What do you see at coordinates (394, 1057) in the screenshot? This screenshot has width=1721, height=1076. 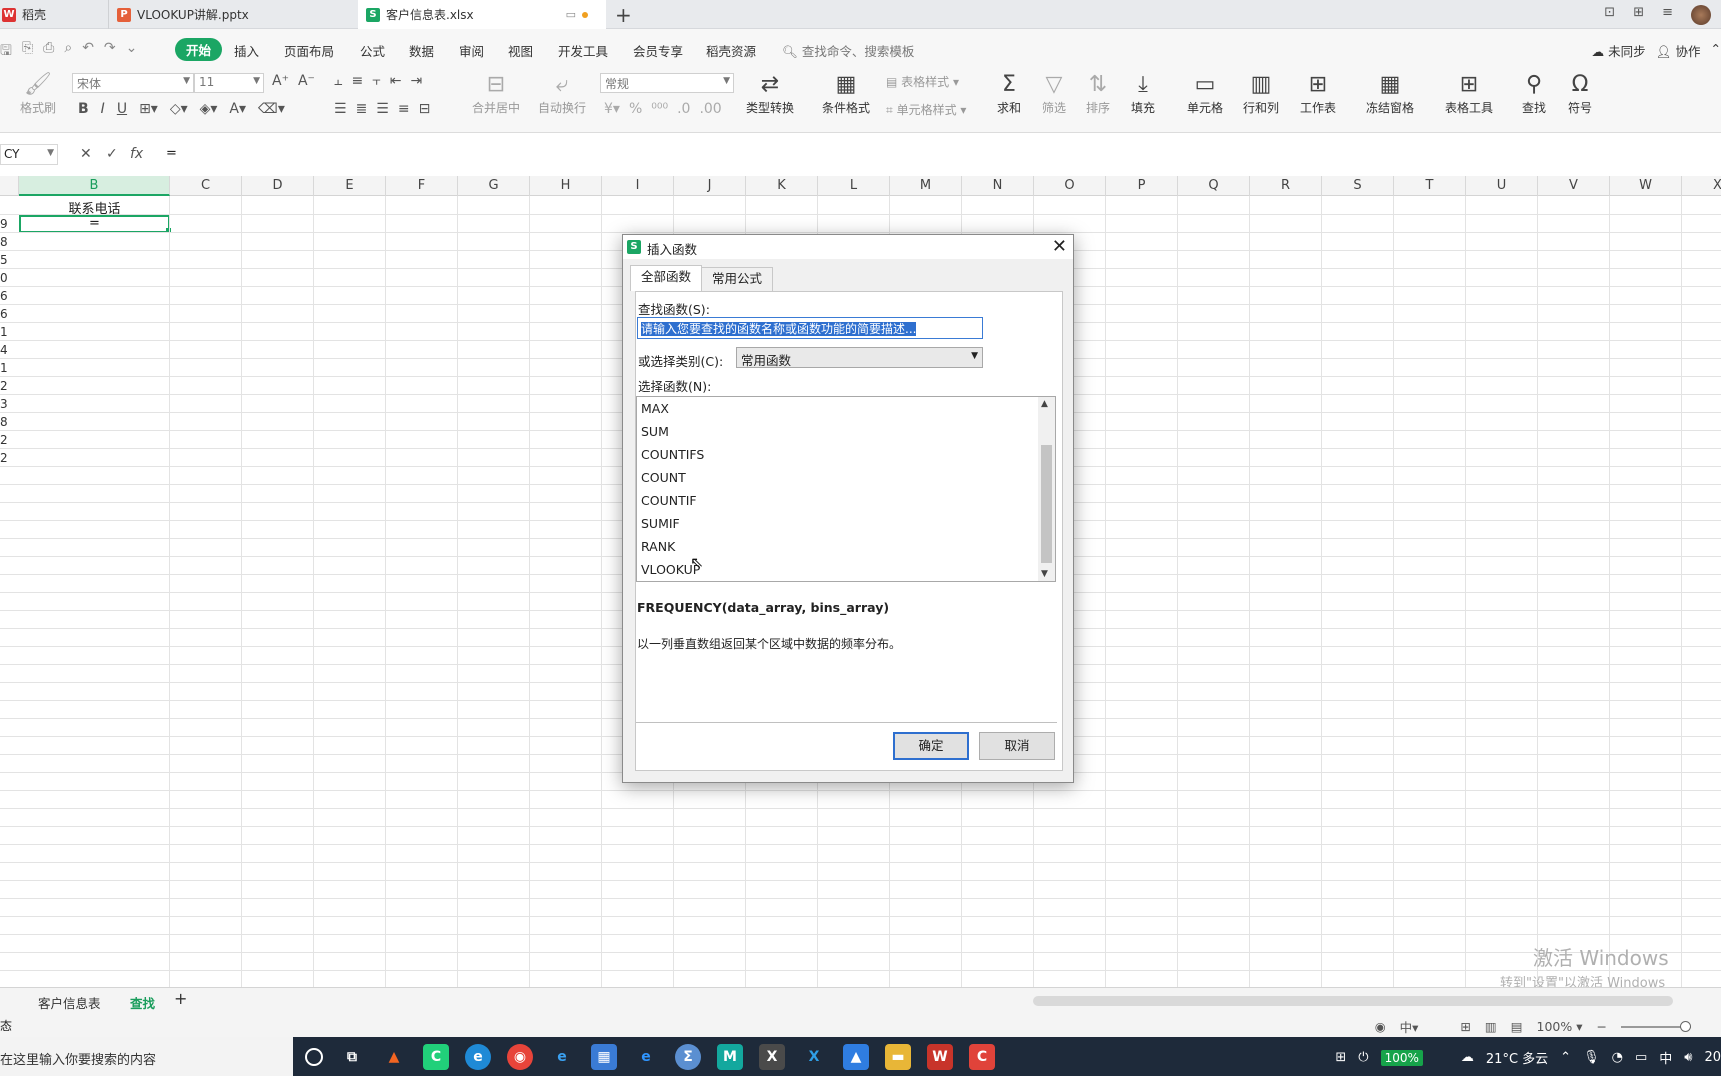 I see `matlab-icon: ▲` at bounding box center [394, 1057].